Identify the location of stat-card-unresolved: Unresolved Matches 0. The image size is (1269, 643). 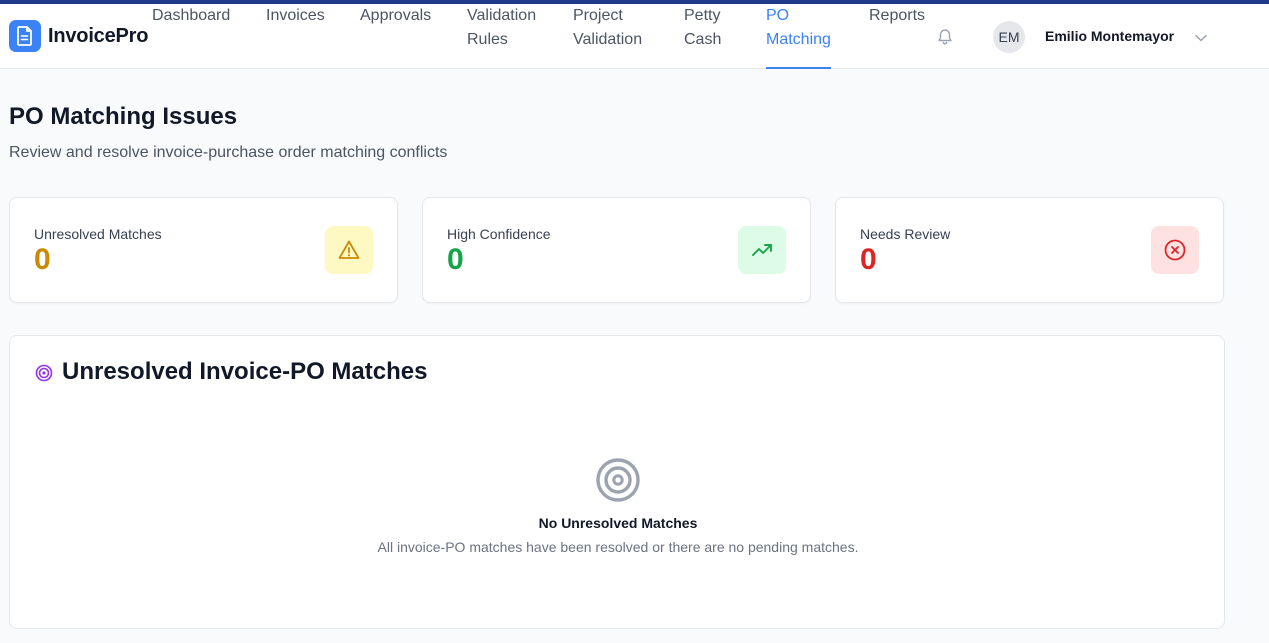
(203, 250).